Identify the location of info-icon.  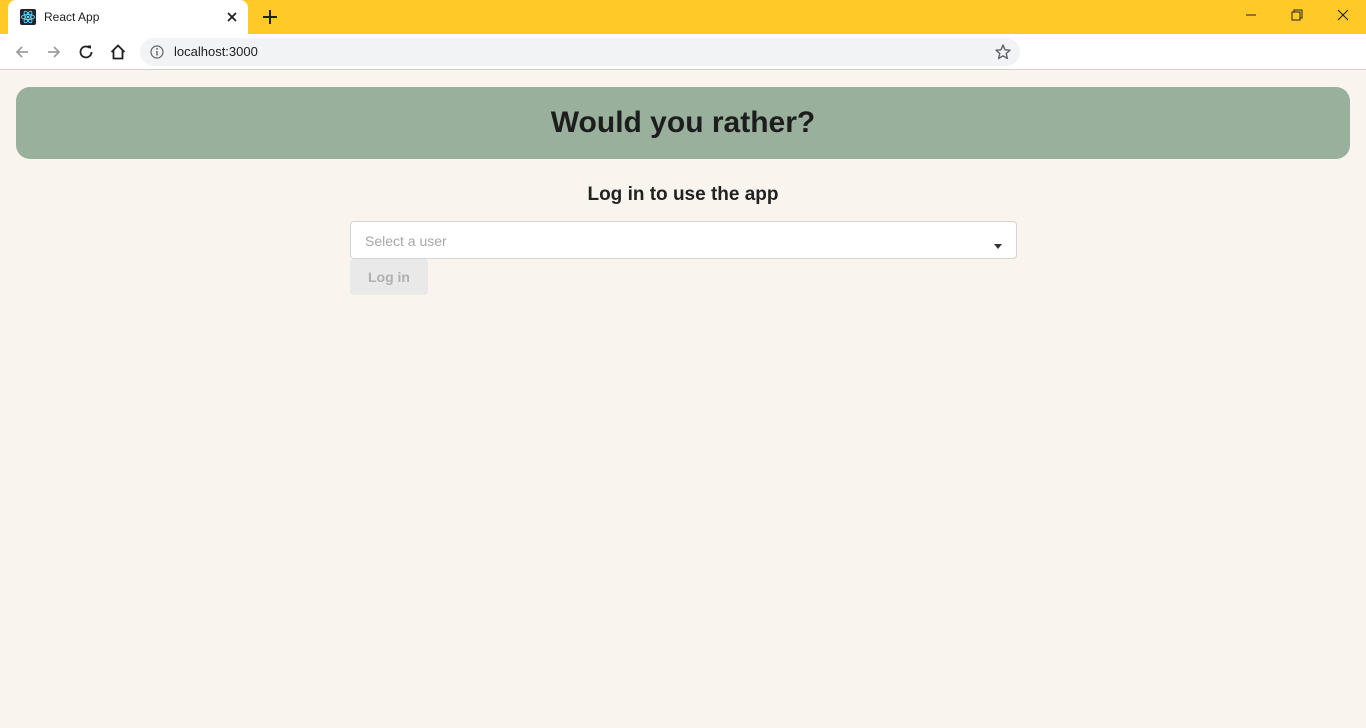
(157, 52).